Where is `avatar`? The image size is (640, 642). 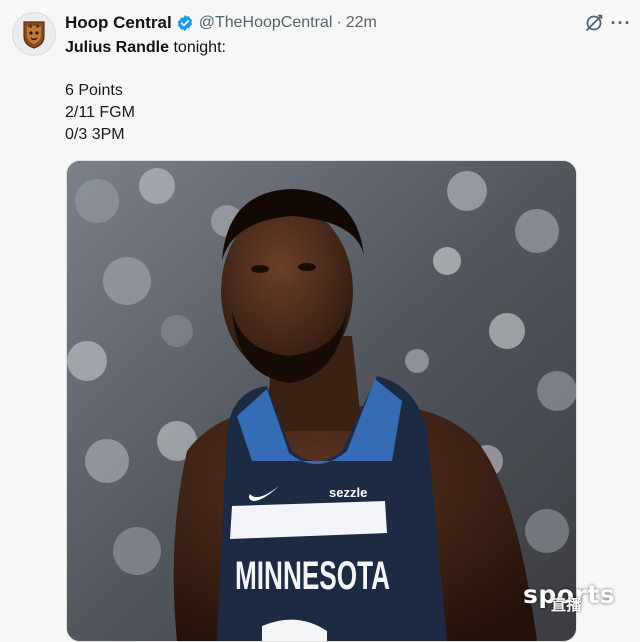 avatar is located at coordinates (34, 34).